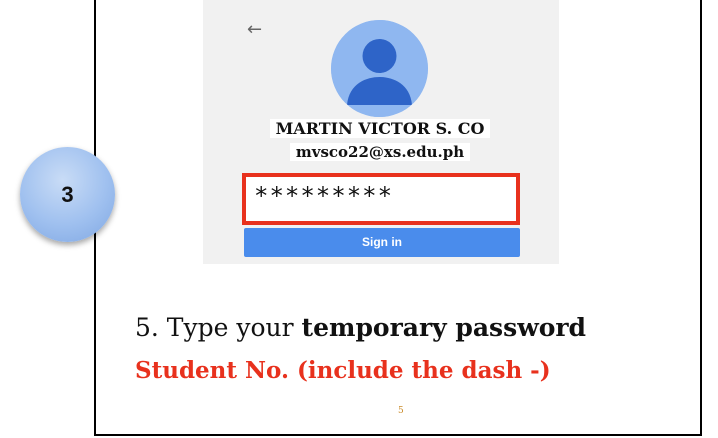  What do you see at coordinates (67, 194) in the screenshot?
I see `step-badge: 3` at bounding box center [67, 194].